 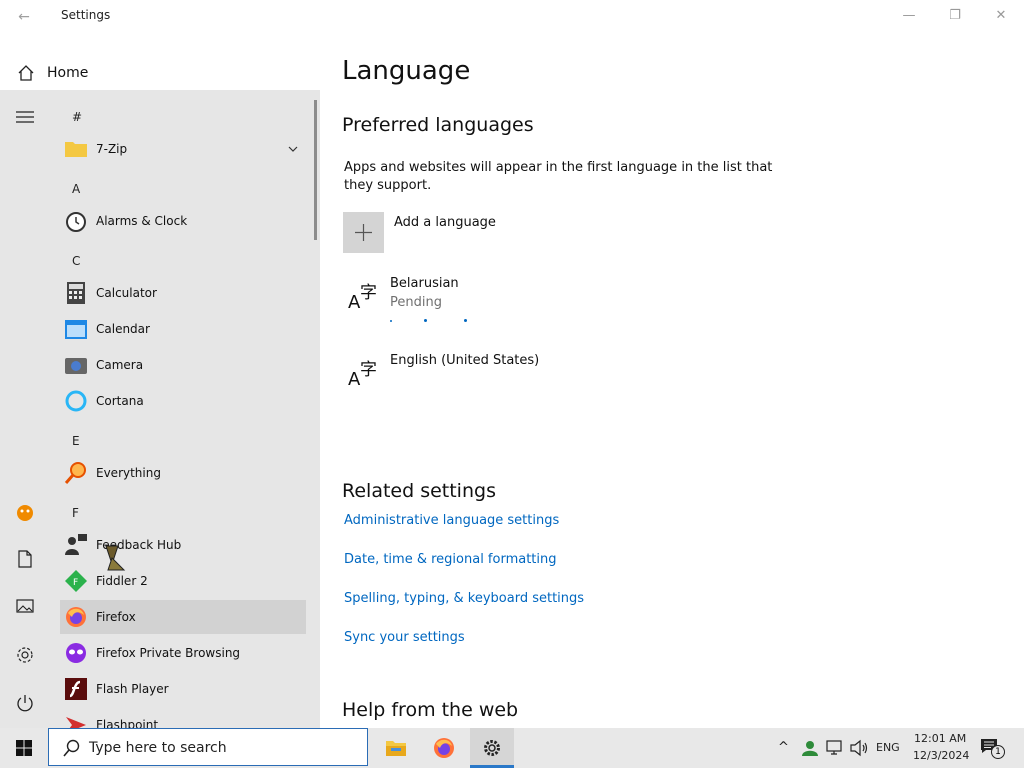 I want to click on app-item-flashpoint: Flashpoint, so click(x=183, y=718).